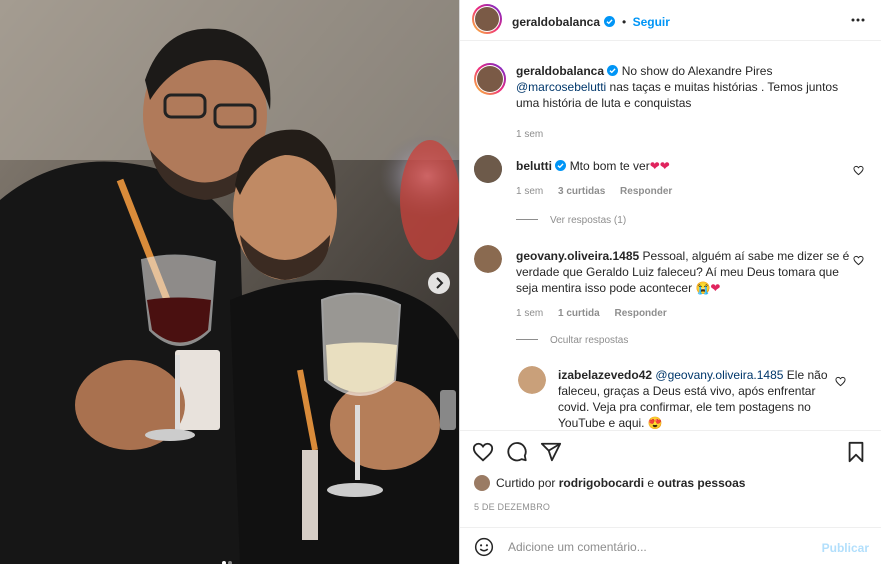 This screenshot has height=565, width=881. Describe the element at coordinates (588, 220) in the screenshot. I see `view-replies-label: Ver respostas (1)` at that location.